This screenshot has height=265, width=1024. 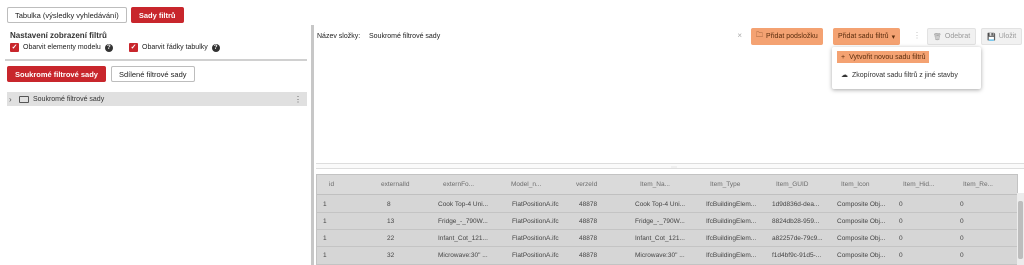 I want to click on add-filter-set-label: Přidat sadu filtrů, so click(x=863, y=36).